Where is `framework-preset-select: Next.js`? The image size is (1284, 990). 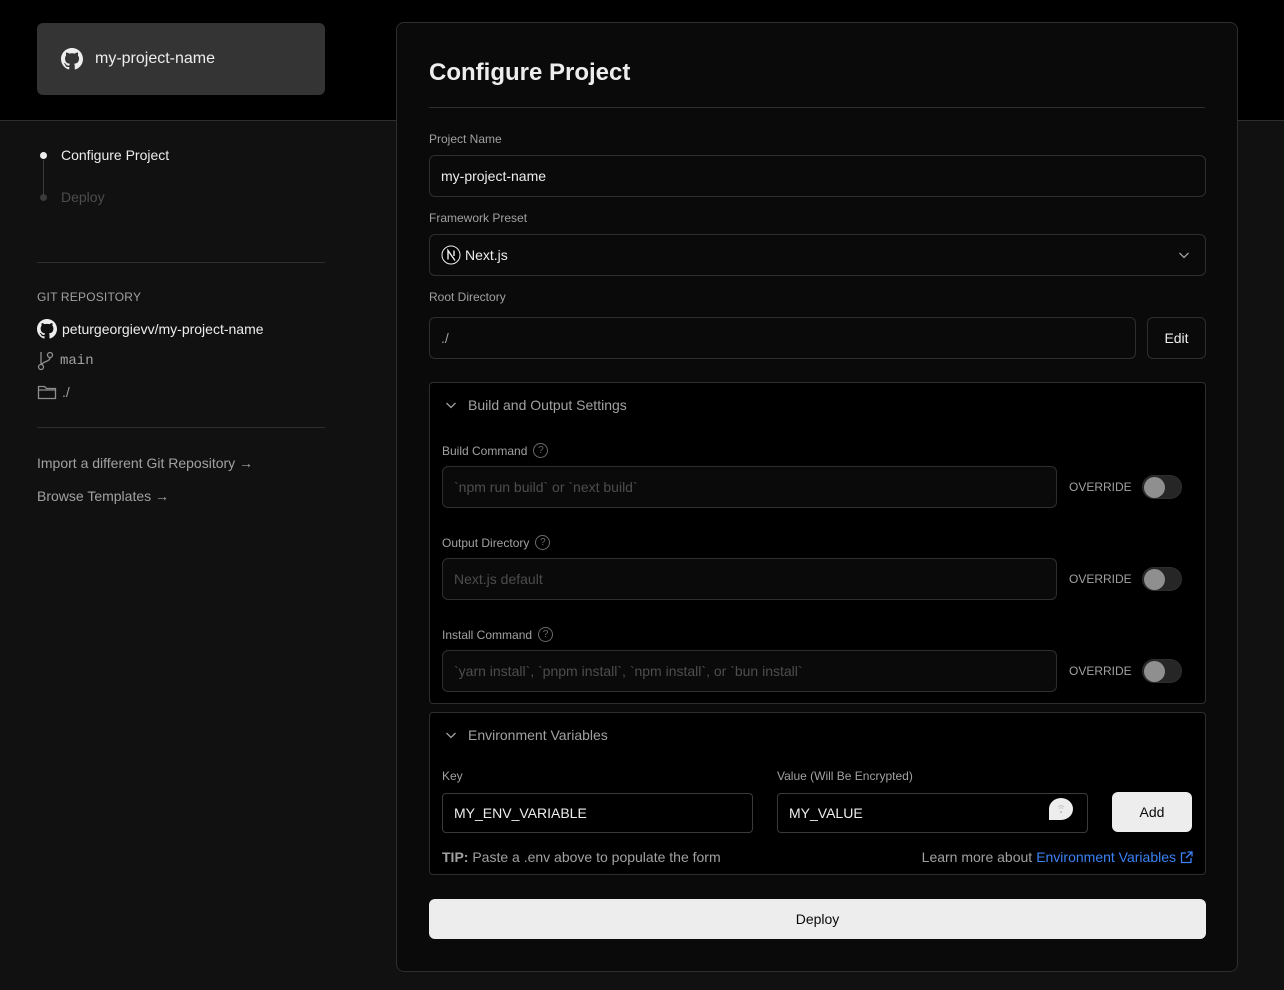 framework-preset-select: Next.js is located at coordinates (817, 255).